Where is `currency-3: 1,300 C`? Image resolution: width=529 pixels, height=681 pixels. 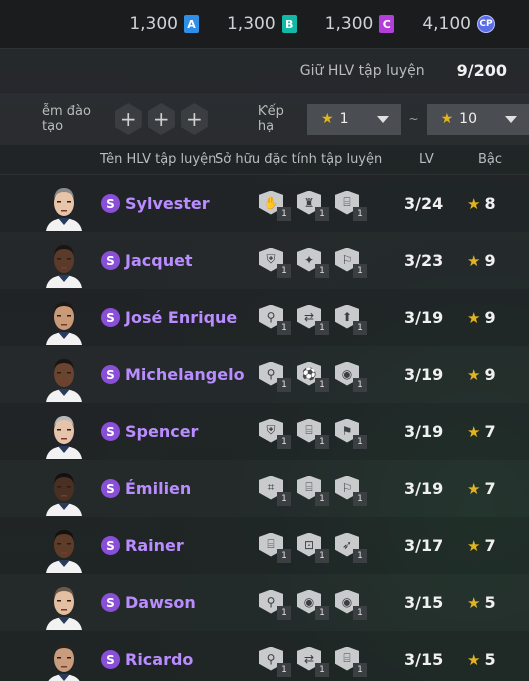
currency-3: 1,300 C is located at coordinates (360, 24).